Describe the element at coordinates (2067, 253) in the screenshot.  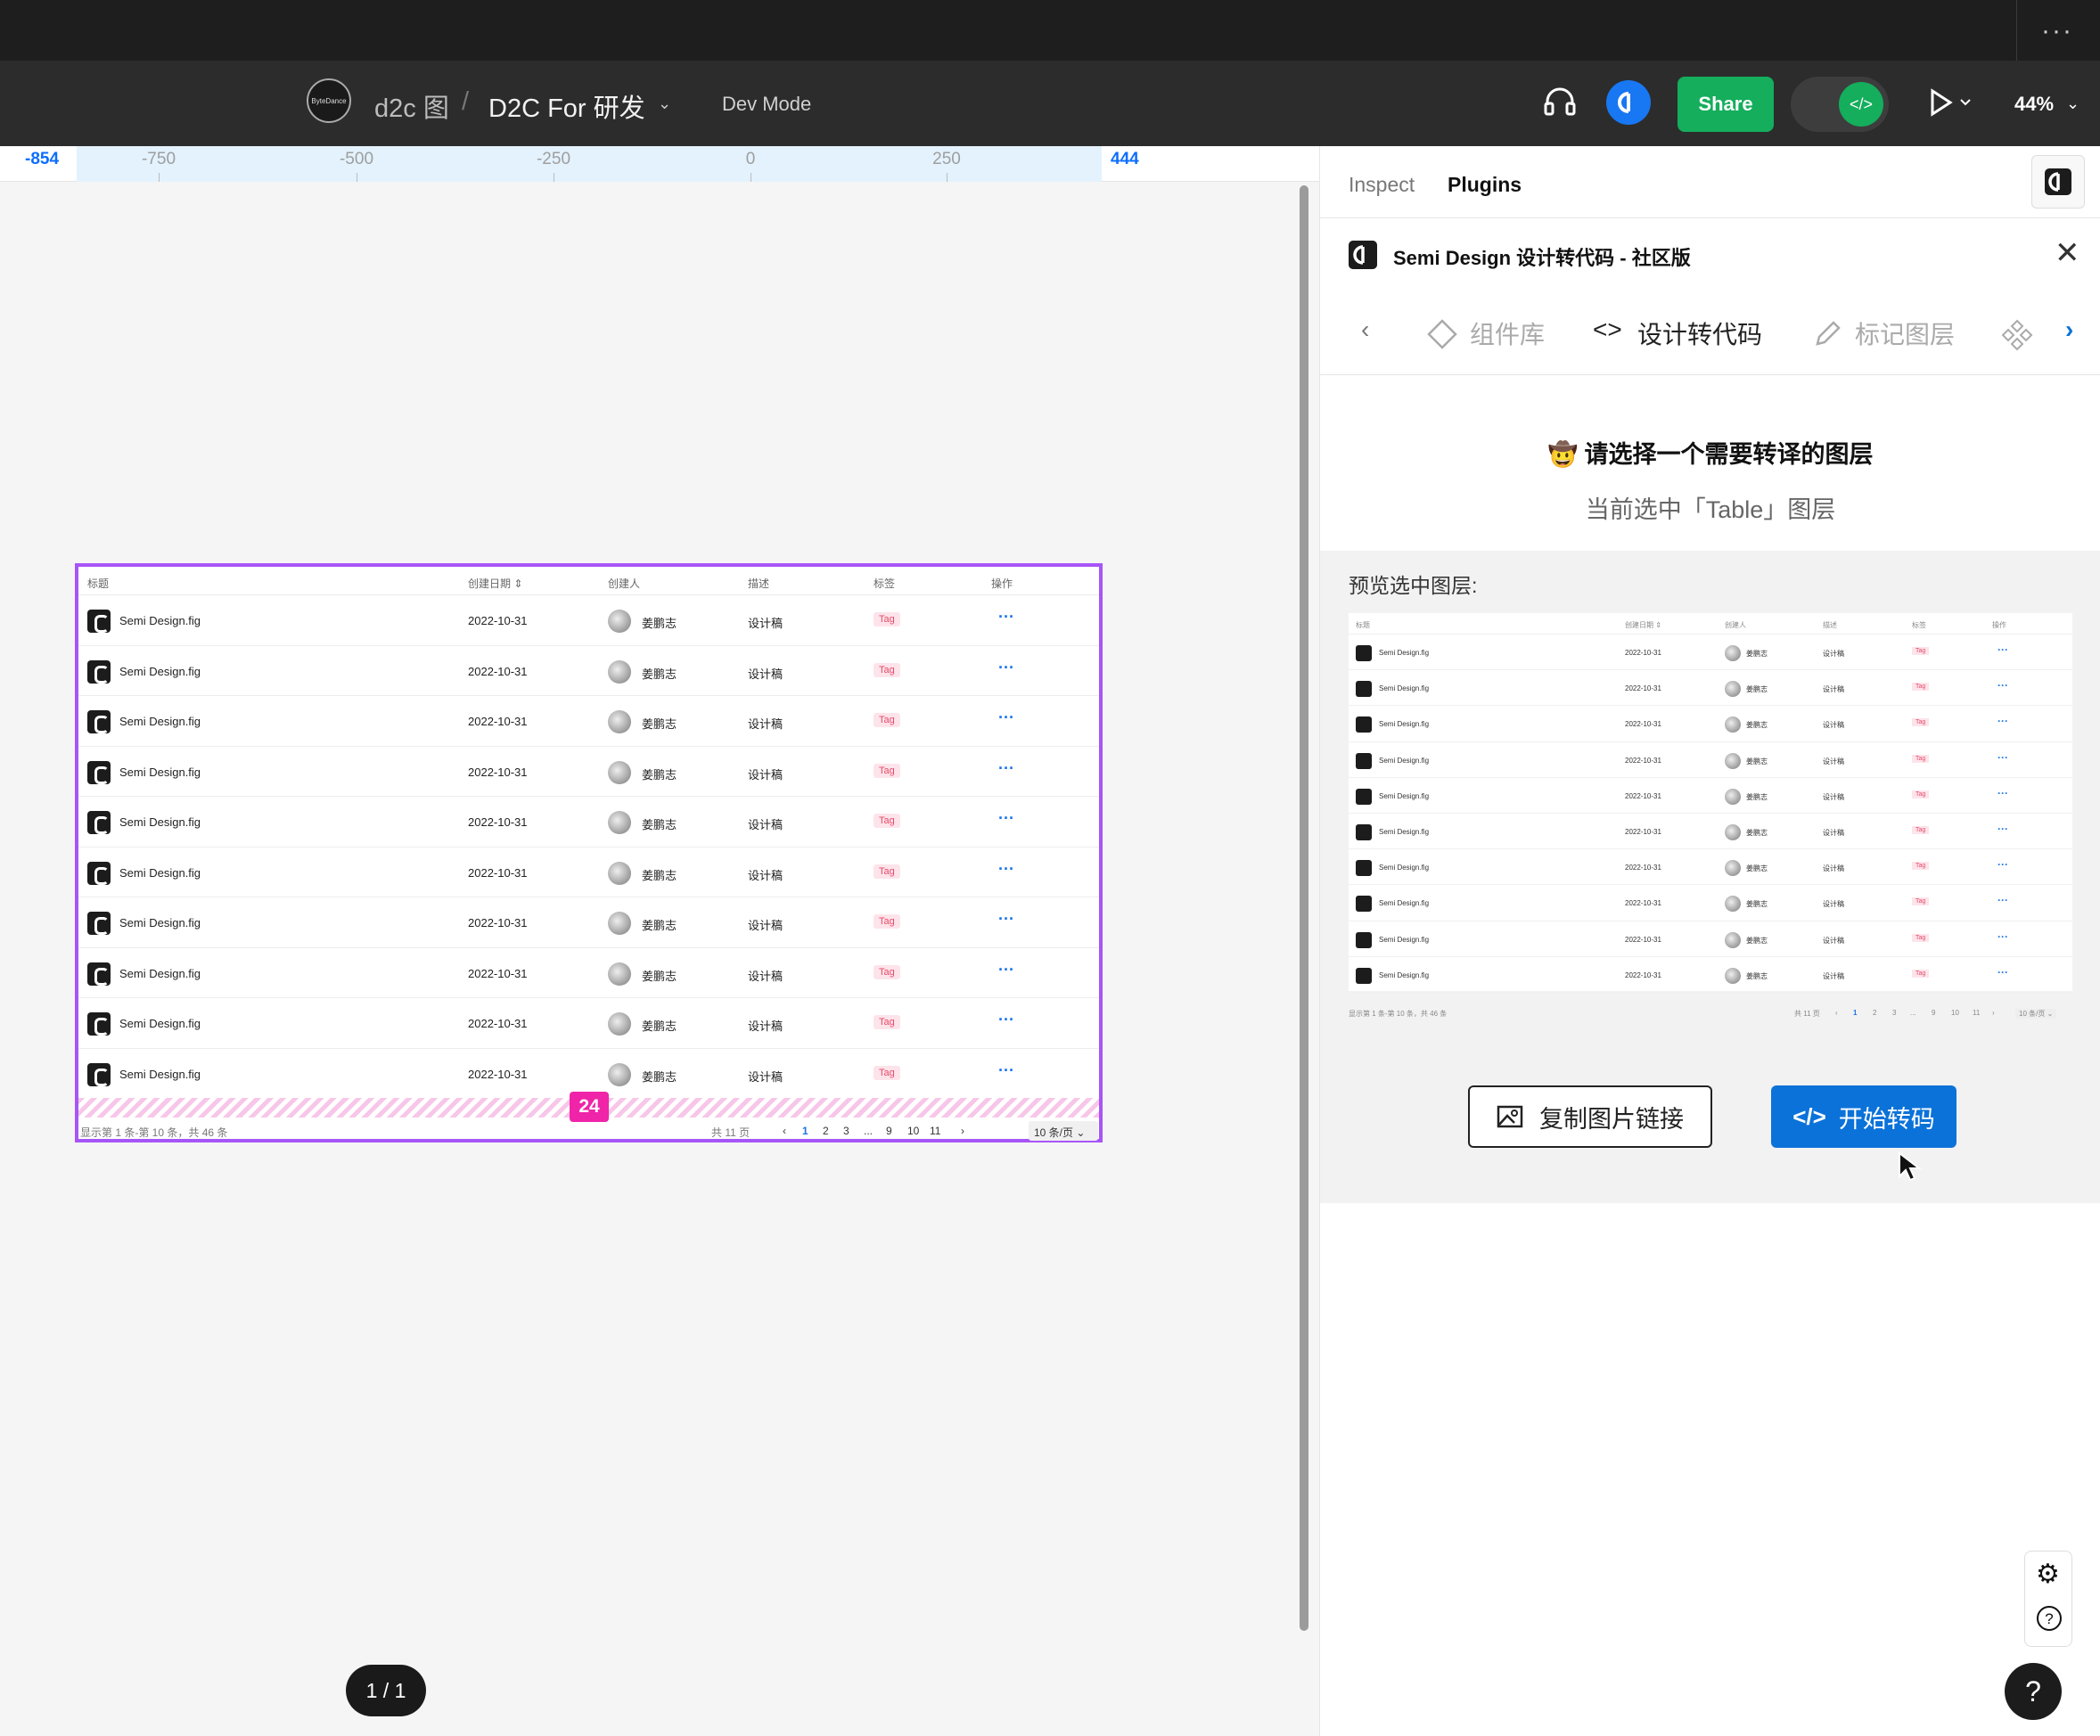
I see `close-icon: ✕` at that location.